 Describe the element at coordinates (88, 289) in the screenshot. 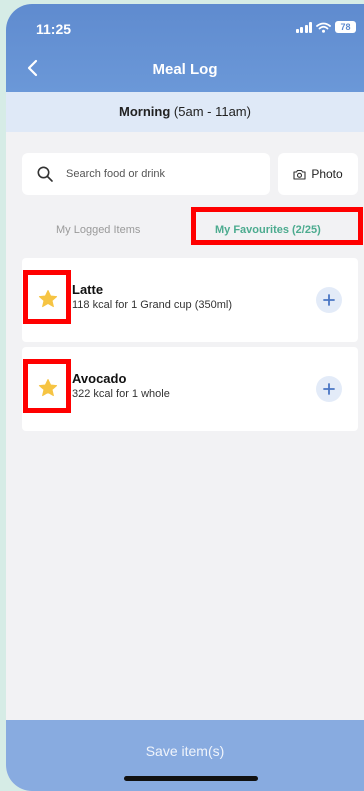

I see `food-name: Latte` at that location.